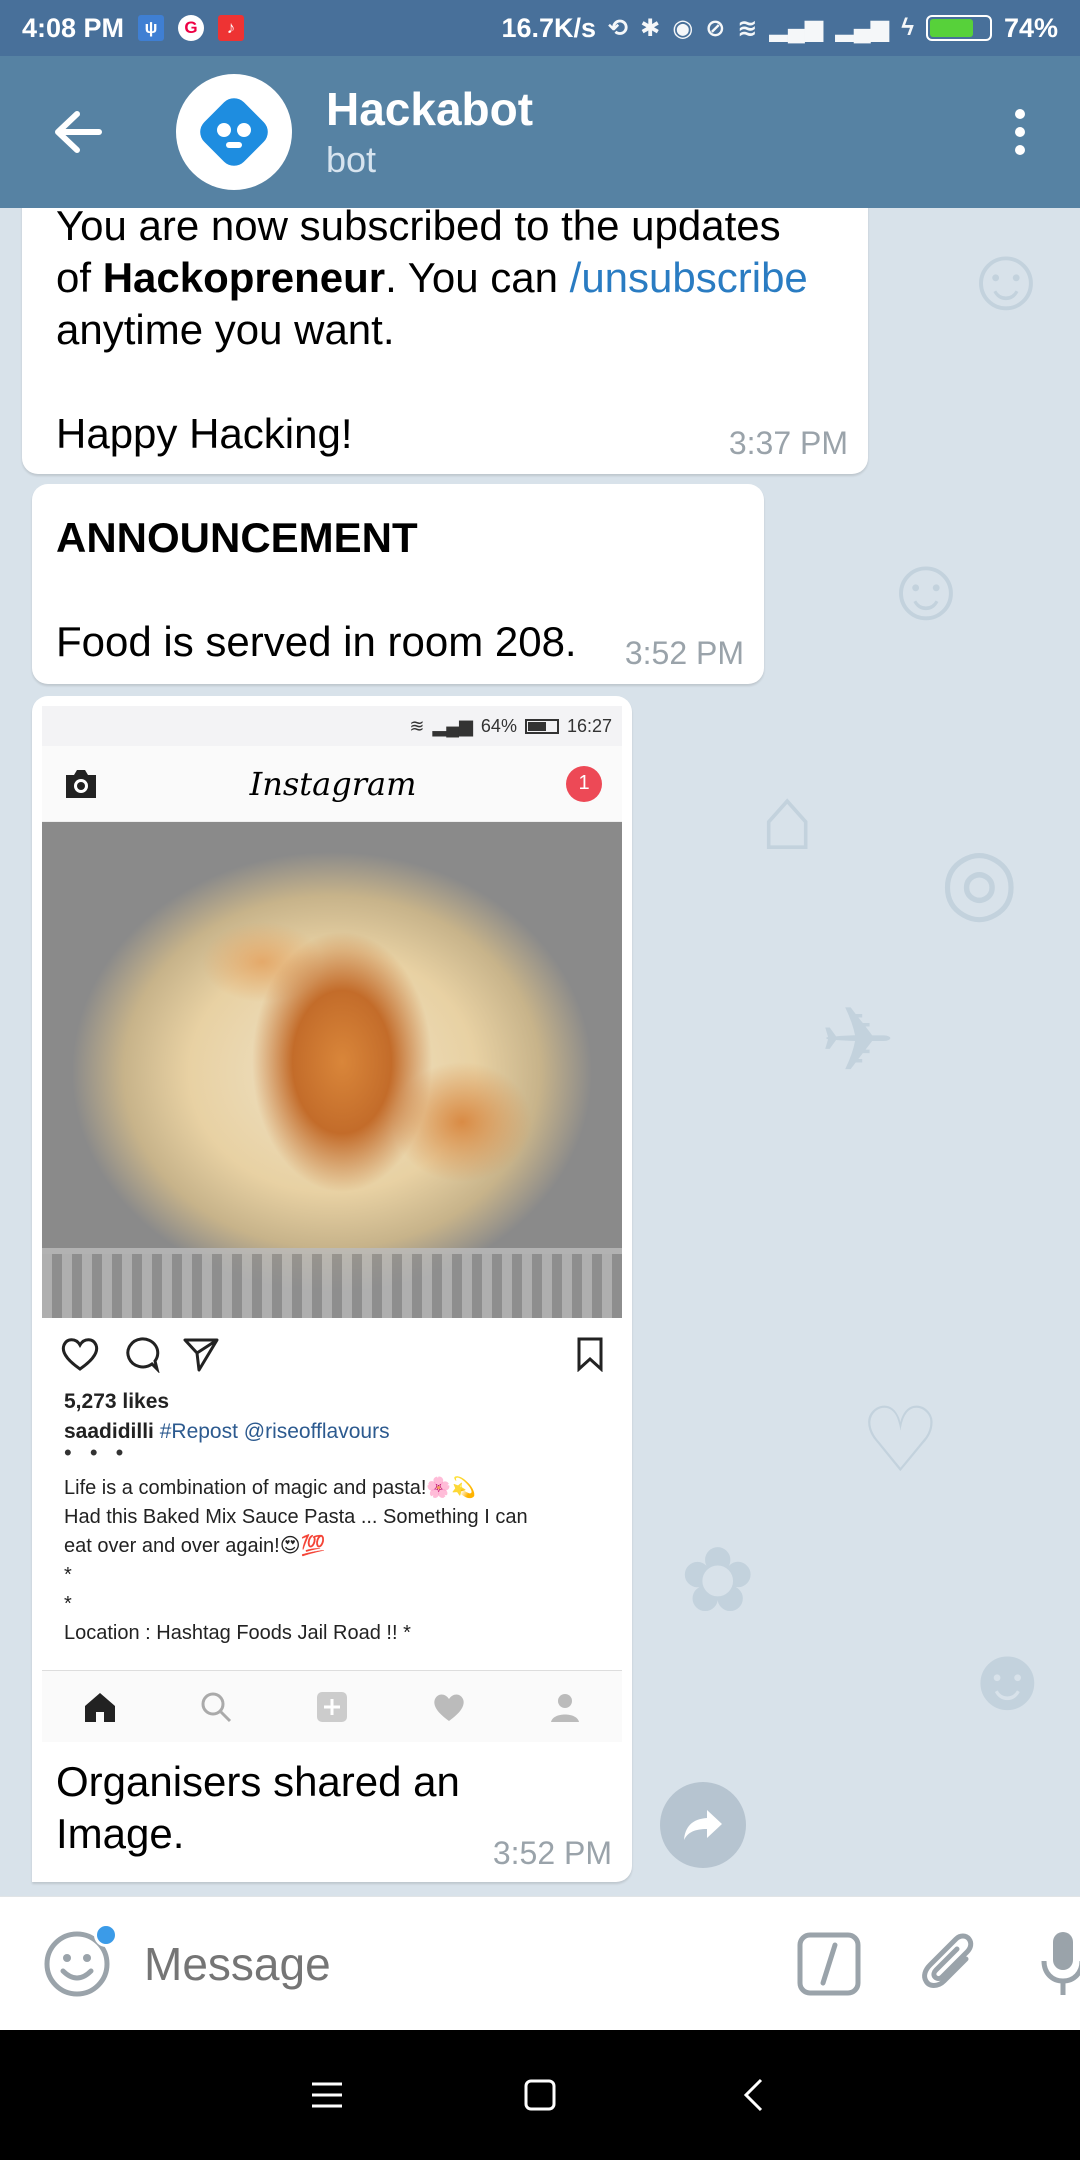 The height and width of the screenshot is (2160, 1080). What do you see at coordinates (449, 1707) in the screenshot?
I see `activity-heart-icon` at bounding box center [449, 1707].